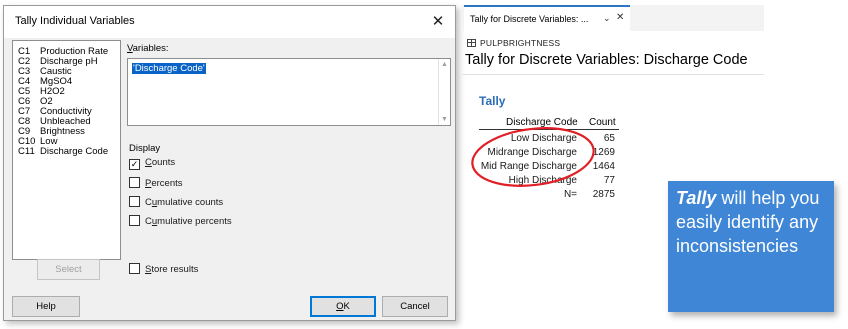  I want to click on scroll-down-icon: ▼, so click(444, 119).